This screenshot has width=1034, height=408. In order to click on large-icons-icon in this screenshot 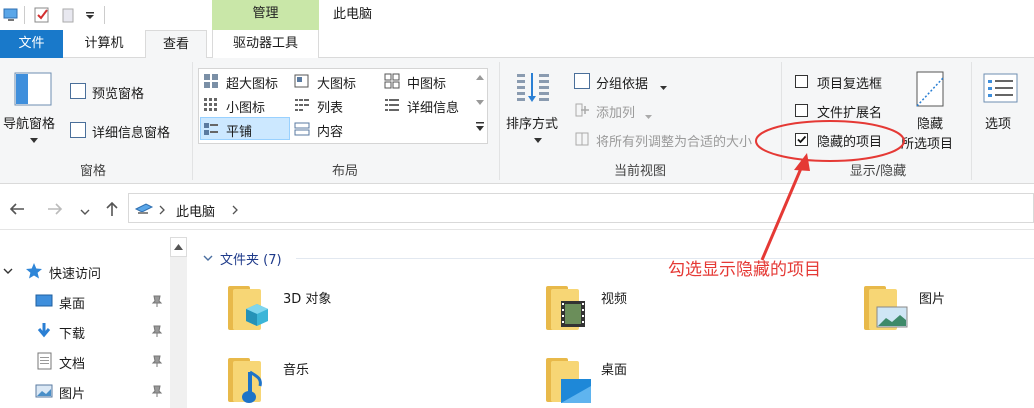, I will do `click(302, 81)`.